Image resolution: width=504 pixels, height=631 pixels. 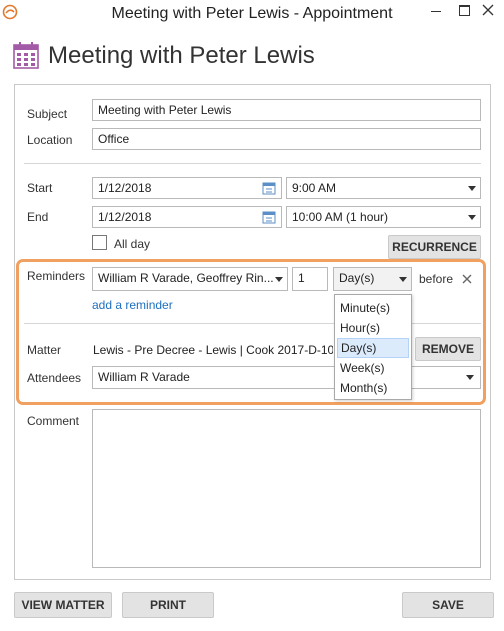 I want to click on end-label: End, so click(x=38, y=217).